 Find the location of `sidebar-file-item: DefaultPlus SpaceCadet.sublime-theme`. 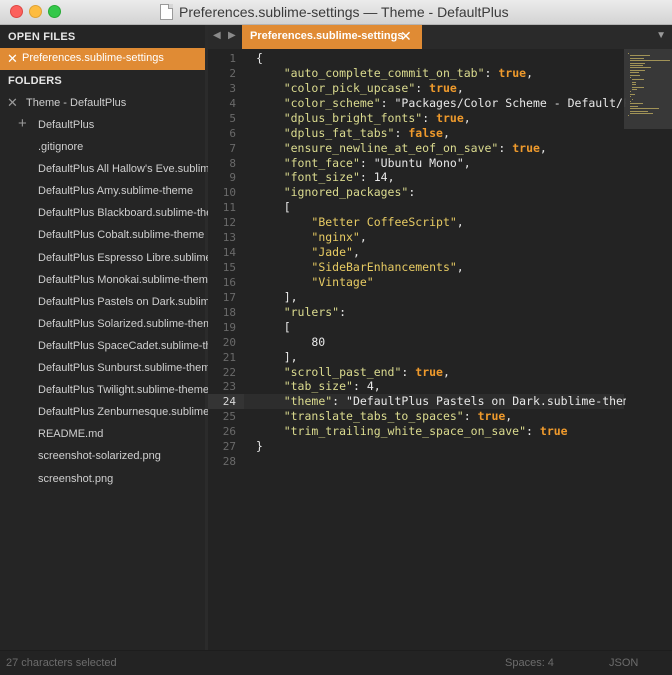

sidebar-file-item: DefaultPlus SpaceCadet.sublime-theme is located at coordinates (123, 346).